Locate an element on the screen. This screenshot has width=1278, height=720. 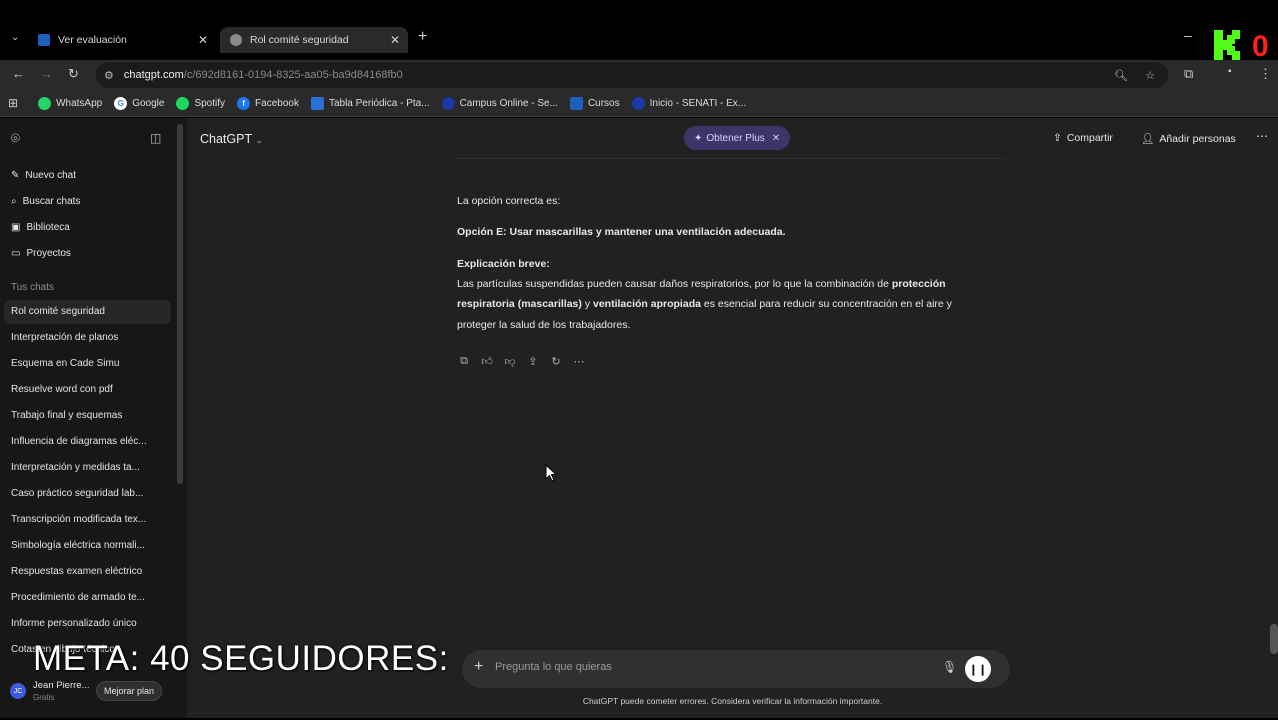
more-options-icon: ⋯ is located at coordinates (1262, 136).